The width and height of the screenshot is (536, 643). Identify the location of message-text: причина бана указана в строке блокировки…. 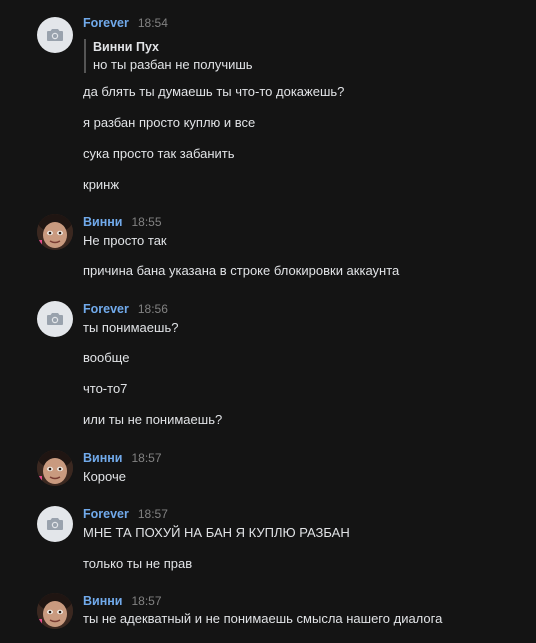
(241, 270).